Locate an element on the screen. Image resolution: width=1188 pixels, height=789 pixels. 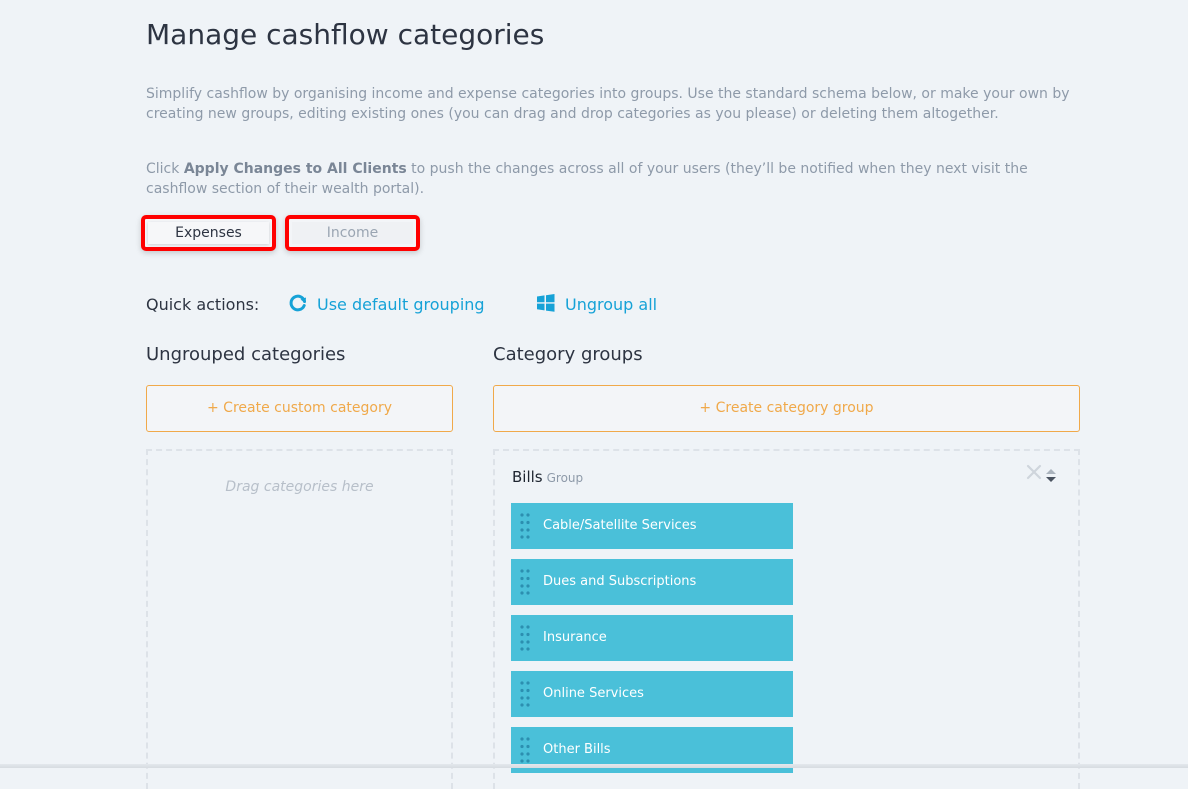
tab-income: Income is located at coordinates (352, 233).